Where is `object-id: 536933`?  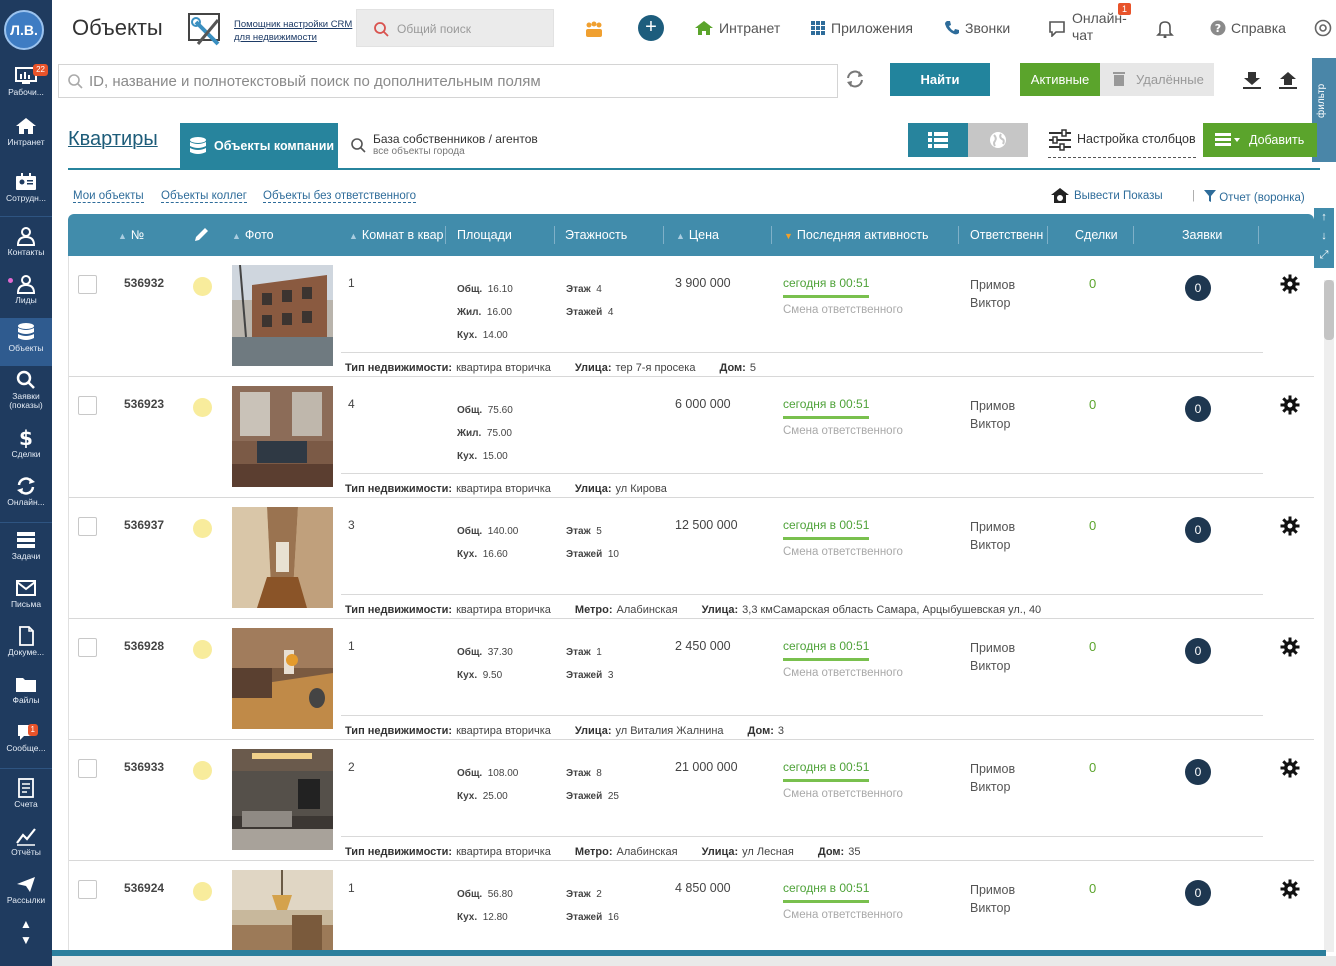 object-id: 536933 is located at coordinates (144, 767).